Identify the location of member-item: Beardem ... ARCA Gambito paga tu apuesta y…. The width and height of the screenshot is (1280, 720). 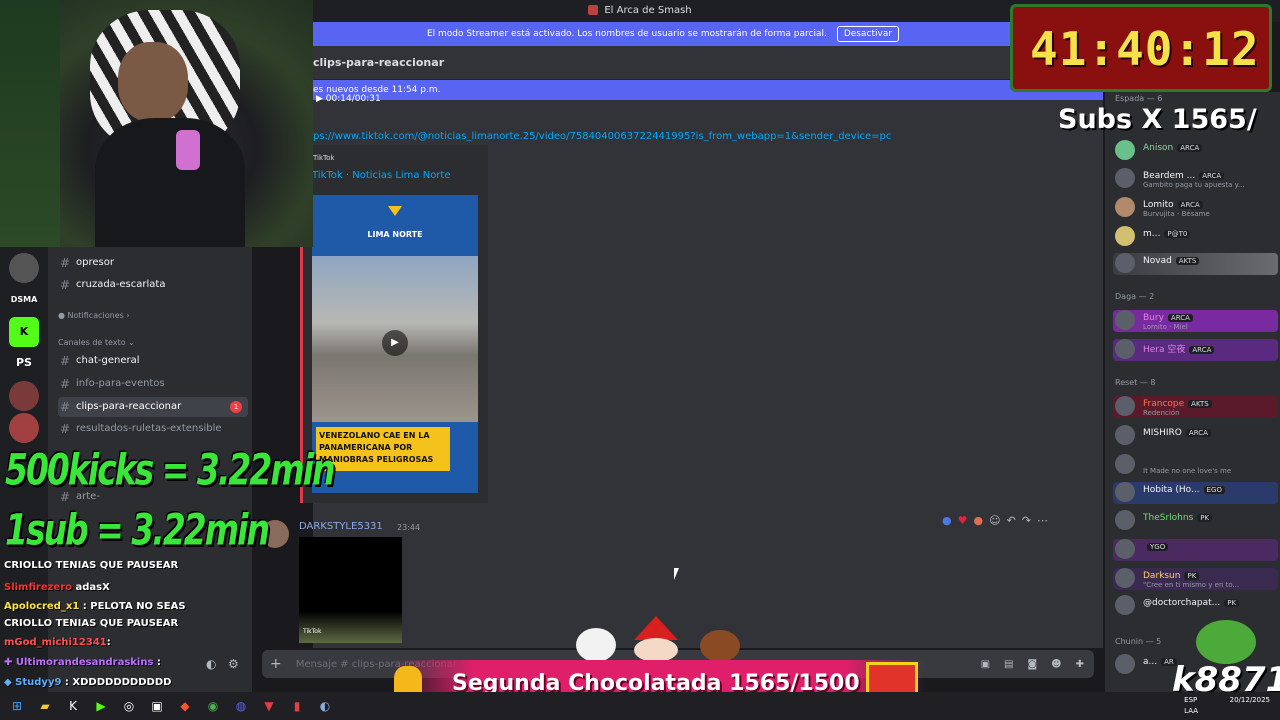
(1195, 179).